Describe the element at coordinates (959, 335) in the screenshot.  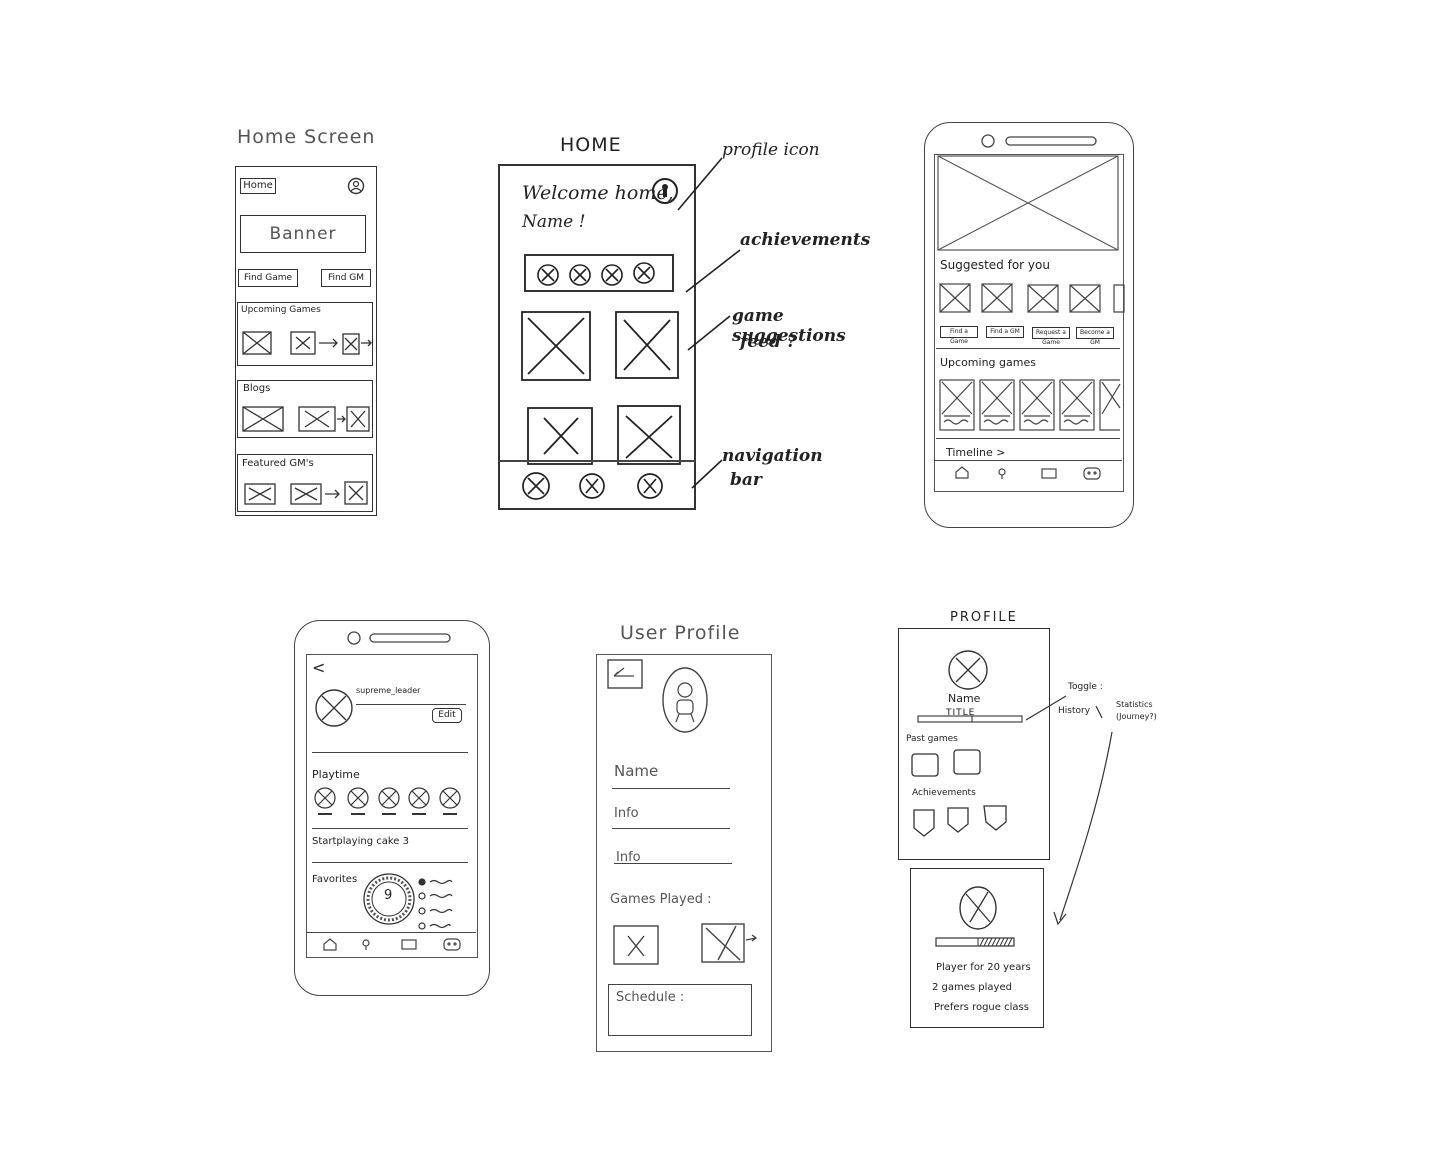
I see `find-game-button: Find a Game` at that location.